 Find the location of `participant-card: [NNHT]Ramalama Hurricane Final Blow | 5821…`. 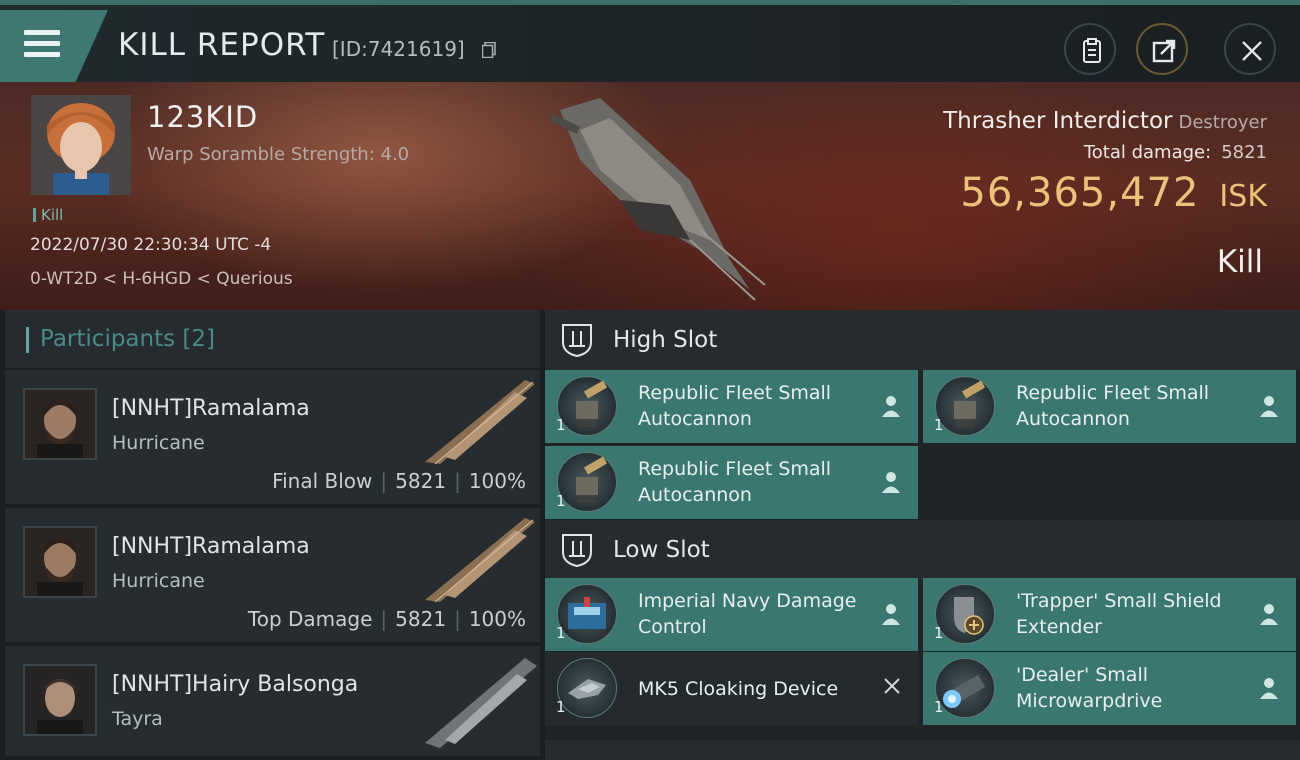

participant-card: [NNHT]Ramalama Hurricane Final Blow | 5821… is located at coordinates (272, 437).